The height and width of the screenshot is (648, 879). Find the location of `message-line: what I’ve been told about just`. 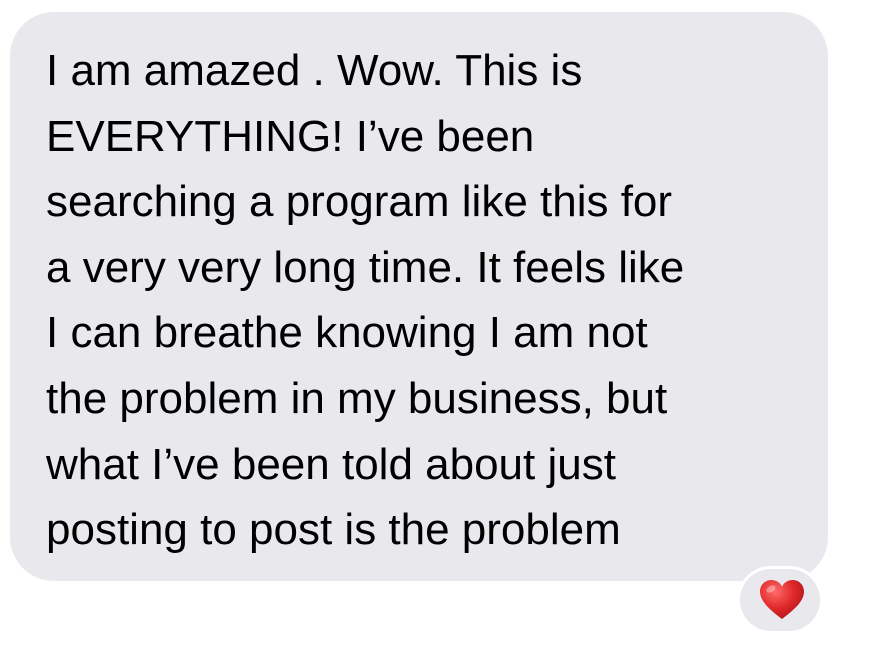

message-line: what I’ve been told about just is located at coordinates (331, 464).